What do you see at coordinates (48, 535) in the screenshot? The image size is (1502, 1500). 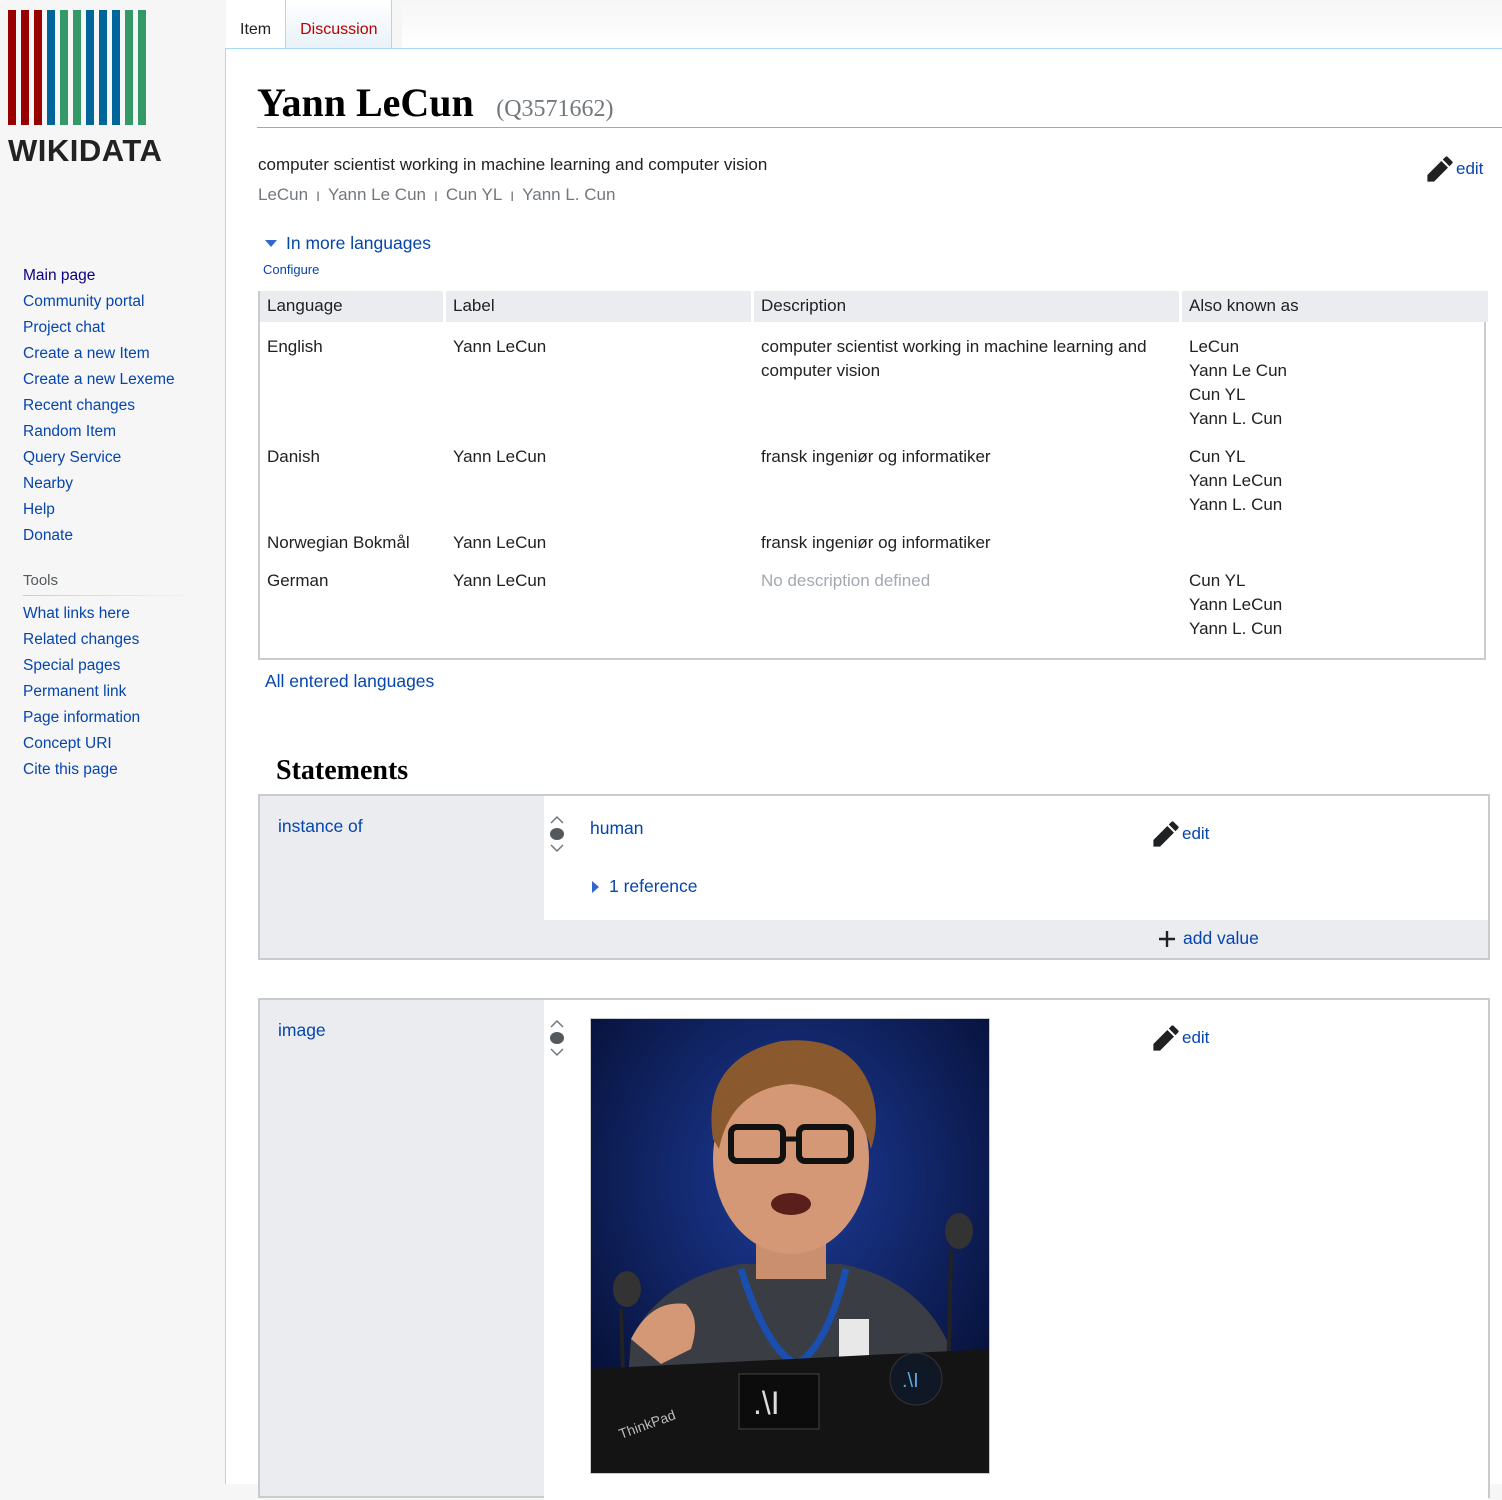 I see `sidebar-nav-link: Donate` at bounding box center [48, 535].